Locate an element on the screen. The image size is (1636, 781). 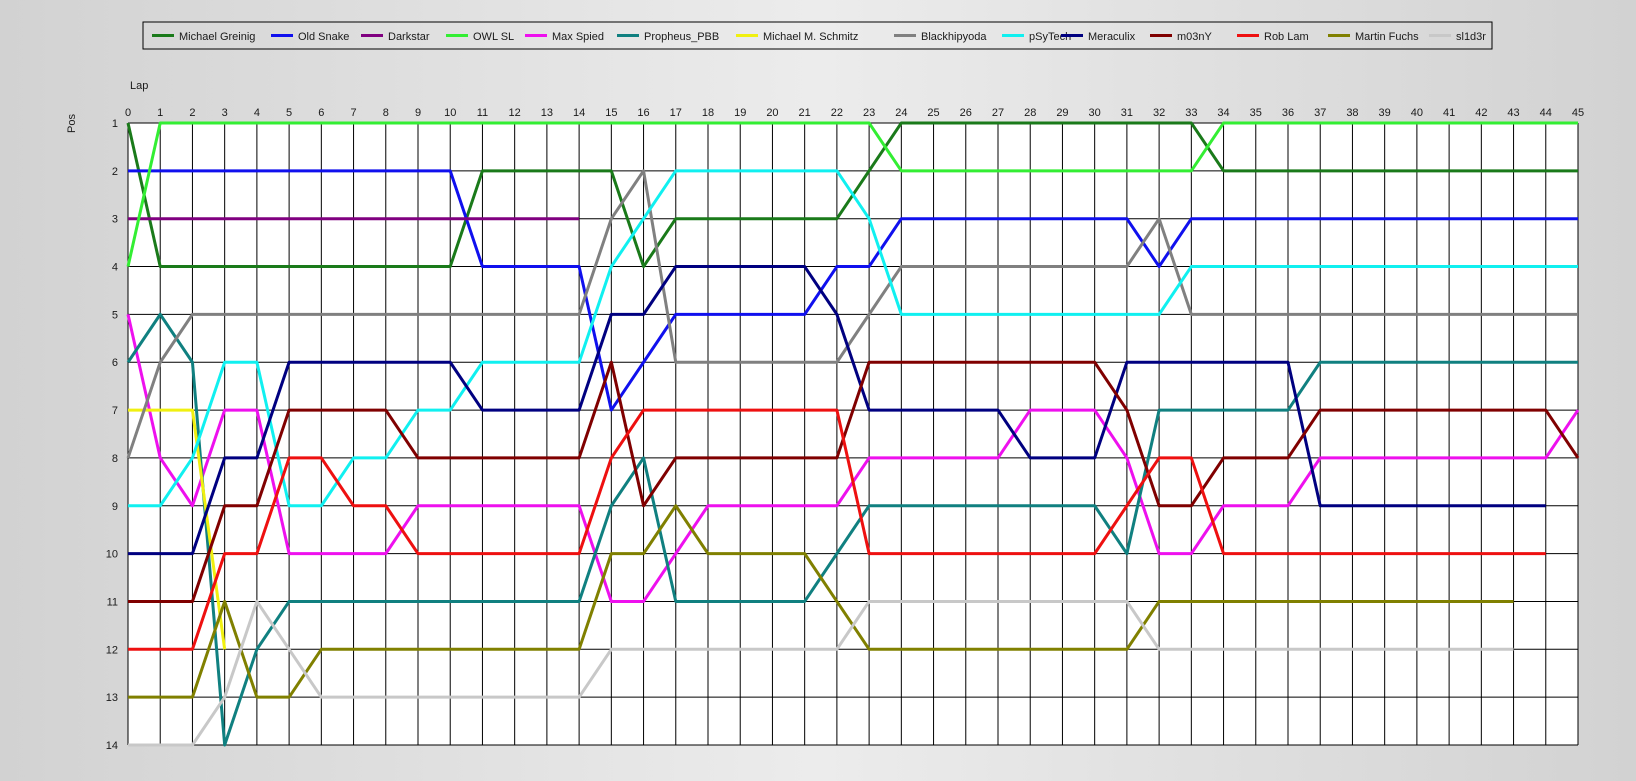
legend-entry: Blackhipyoda is located at coordinates (940, 37).